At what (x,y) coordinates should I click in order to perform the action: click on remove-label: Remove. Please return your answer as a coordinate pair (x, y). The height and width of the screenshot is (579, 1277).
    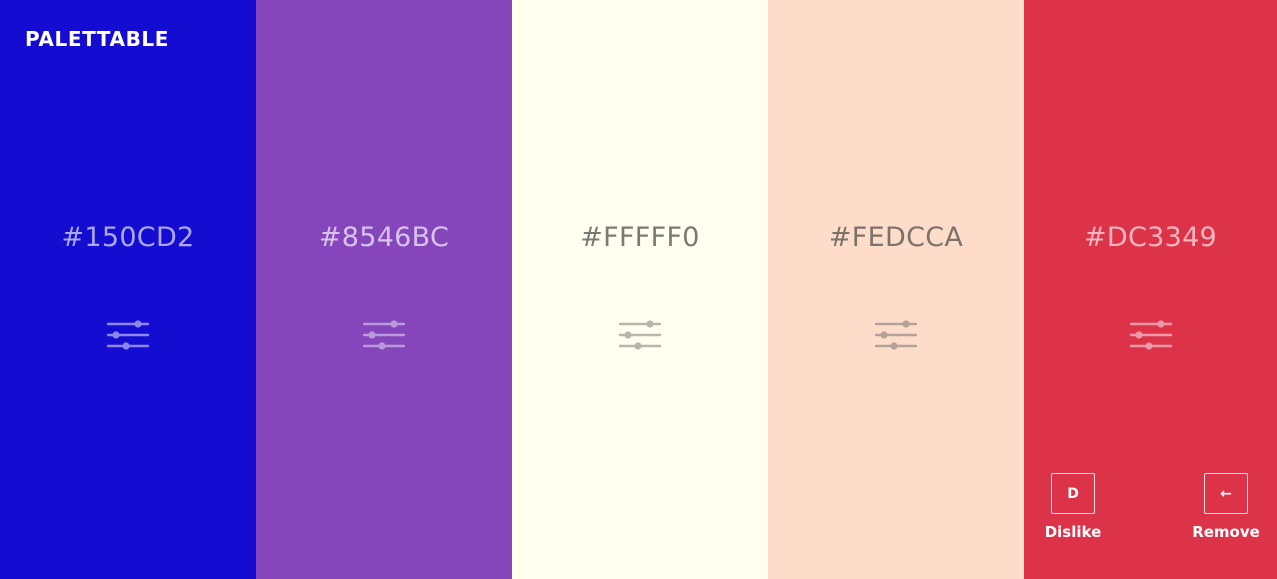
    Looking at the image, I should click on (1226, 532).